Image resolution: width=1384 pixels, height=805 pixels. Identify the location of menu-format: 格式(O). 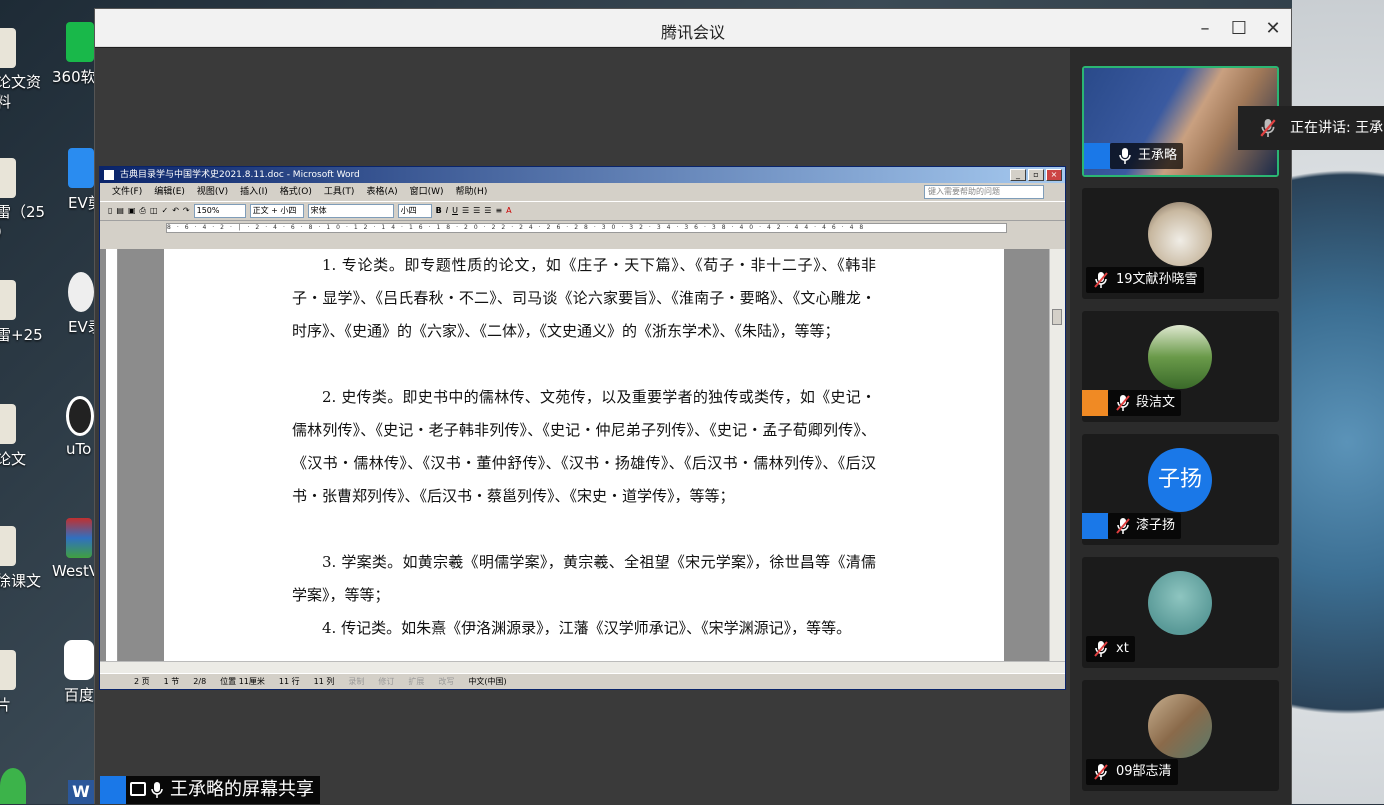
(296, 192).